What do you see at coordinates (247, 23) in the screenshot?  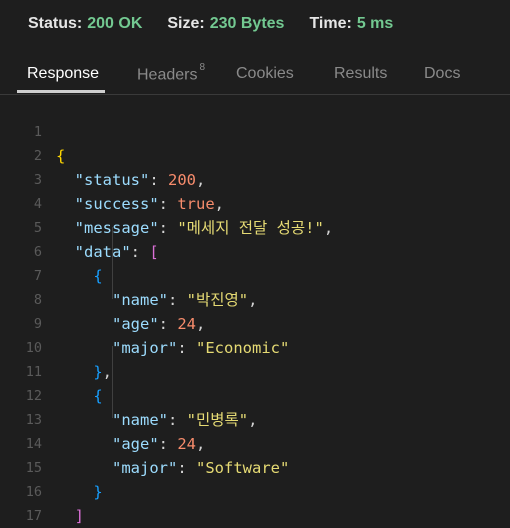 I see `size-value: 230 Bytes` at bounding box center [247, 23].